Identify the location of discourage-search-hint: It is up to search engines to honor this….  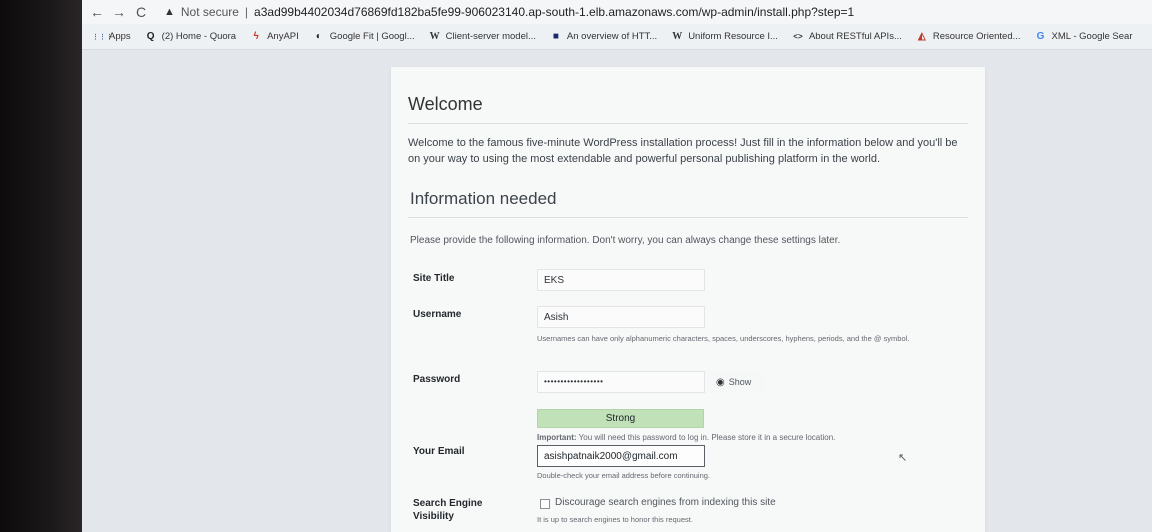
(615, 519).